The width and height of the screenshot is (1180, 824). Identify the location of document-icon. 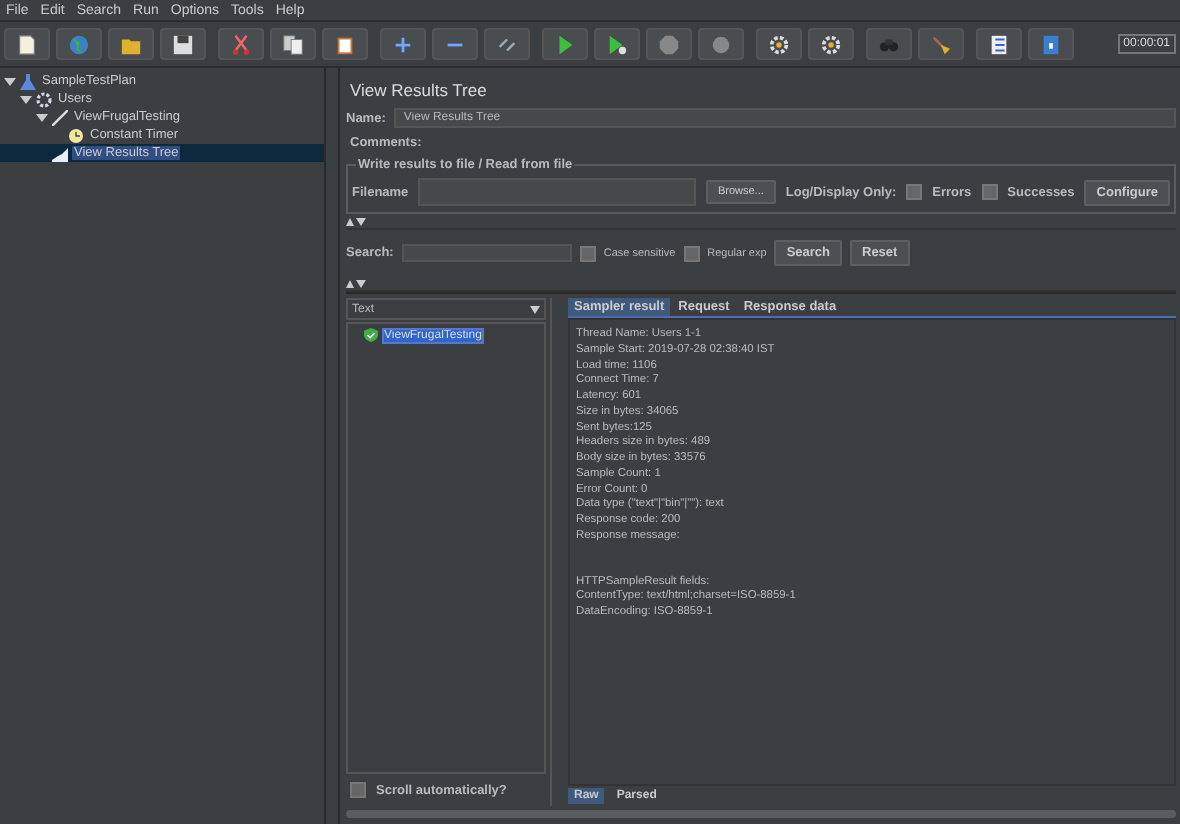
(27, 44).